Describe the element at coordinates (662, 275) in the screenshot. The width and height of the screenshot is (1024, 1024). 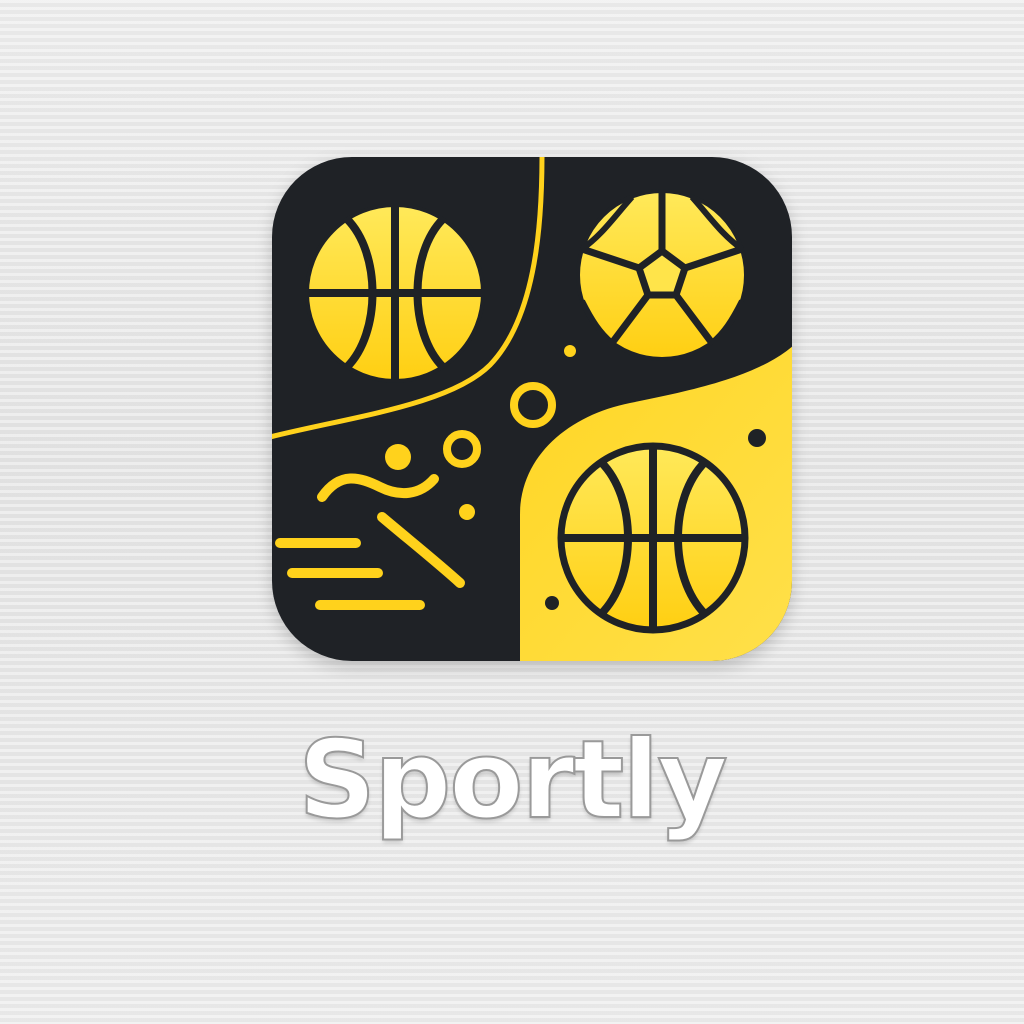
I see `soccer-ball-icon` at that location.